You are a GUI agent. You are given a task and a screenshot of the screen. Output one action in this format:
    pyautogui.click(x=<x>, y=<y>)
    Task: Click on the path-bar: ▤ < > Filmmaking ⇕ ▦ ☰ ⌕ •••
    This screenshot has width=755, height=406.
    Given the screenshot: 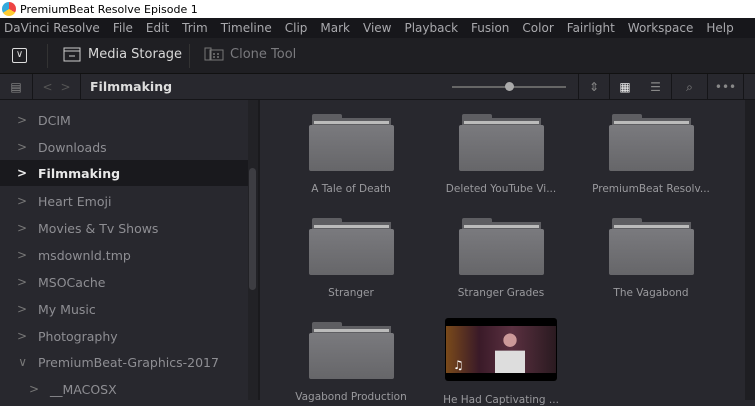 What is the action you would take?
    pyautogui.click(x=377, y=87)
    